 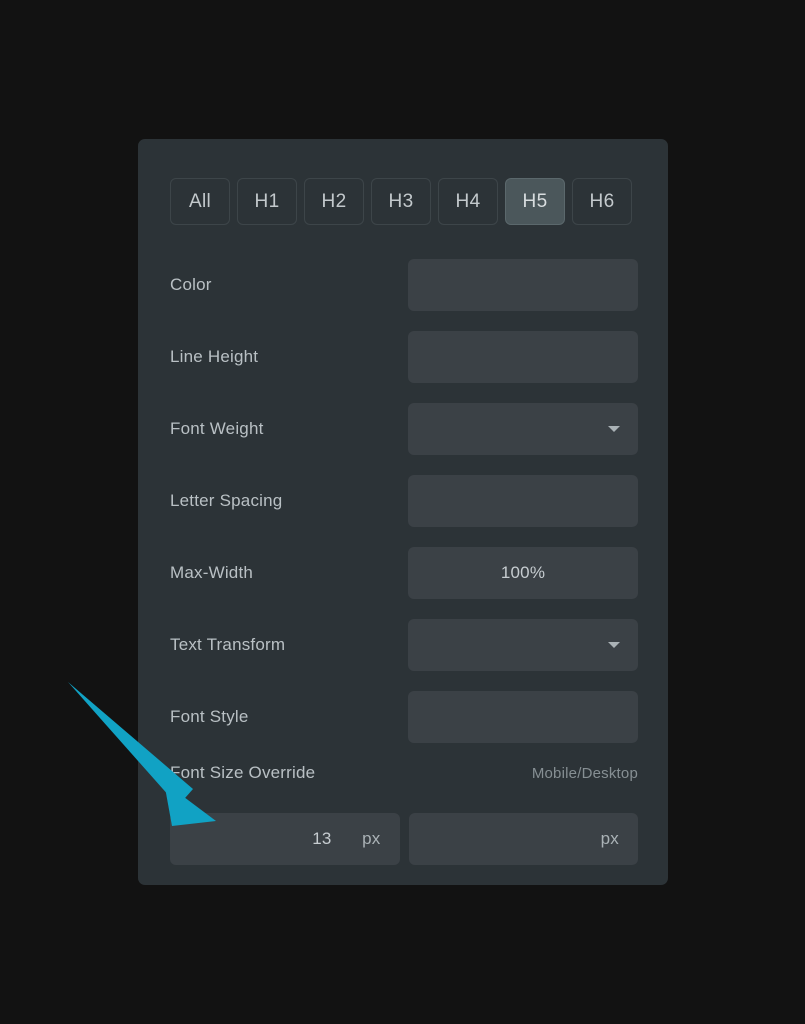 What do you see at coordinates (322, 838) in the screenshot?
I see `font-size-override-mobile-value: 13` at bounding box center [322, 838].